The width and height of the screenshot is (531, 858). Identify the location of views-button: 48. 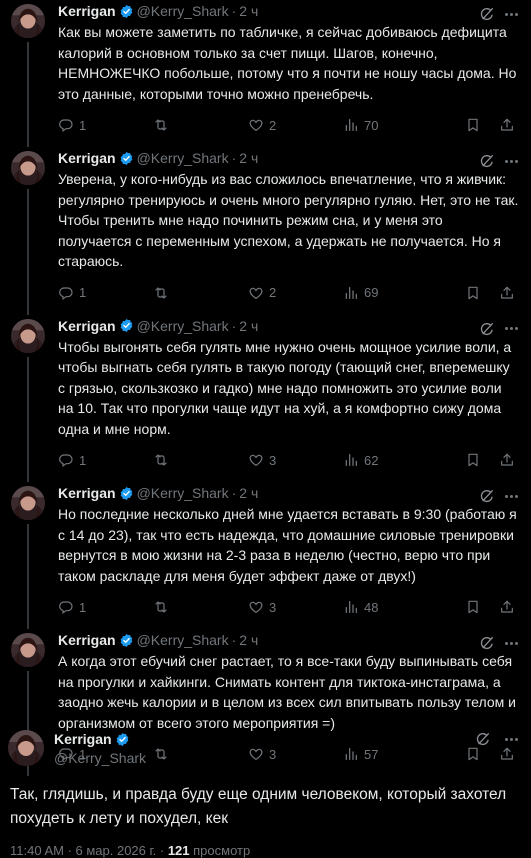
(398, 607).